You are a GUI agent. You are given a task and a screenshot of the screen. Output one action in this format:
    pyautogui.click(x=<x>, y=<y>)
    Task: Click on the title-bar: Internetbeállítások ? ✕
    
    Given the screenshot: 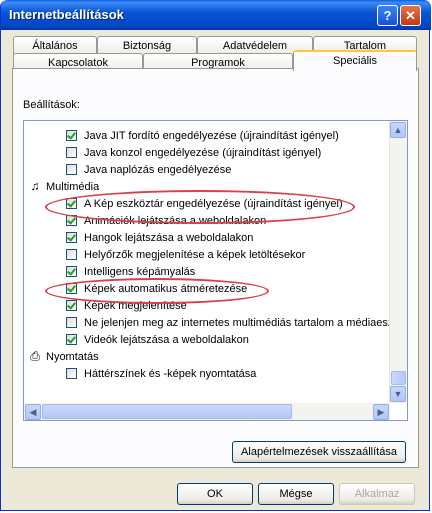 What is the action you would take?
    pyautogui.click(x=216, y=15)
    